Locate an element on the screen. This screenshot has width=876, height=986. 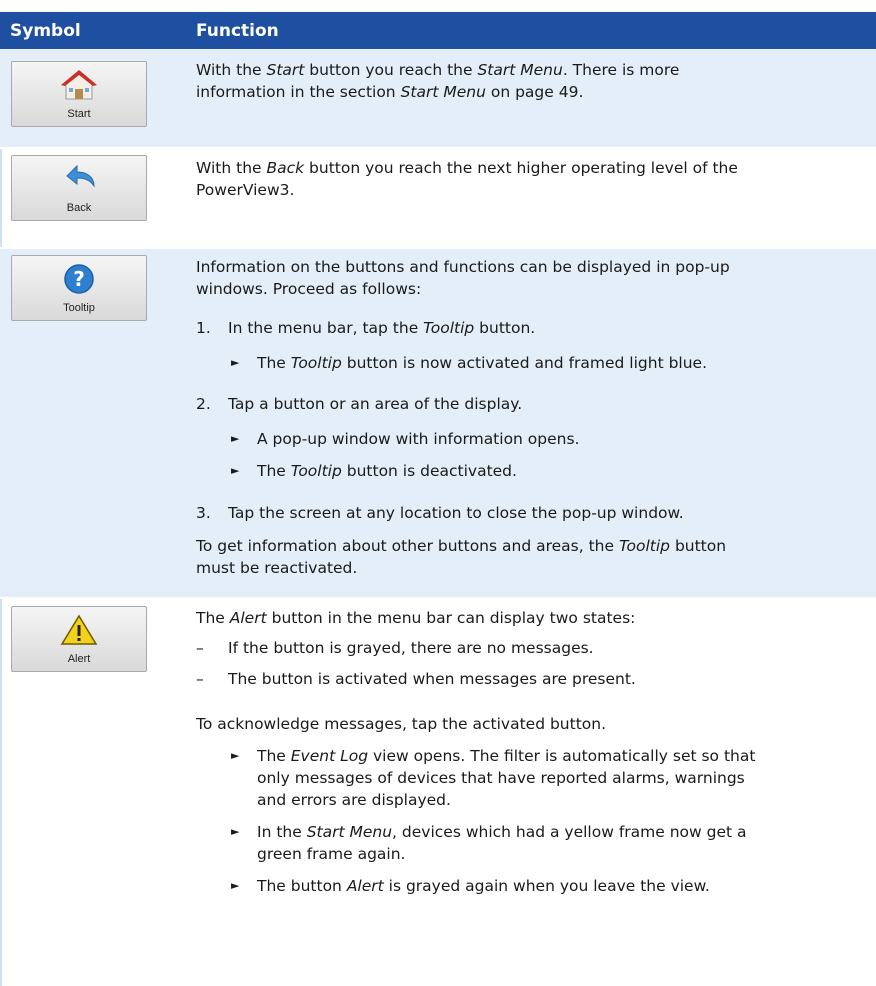
alert-button-image: Alert is located at coordinates (79, 639).